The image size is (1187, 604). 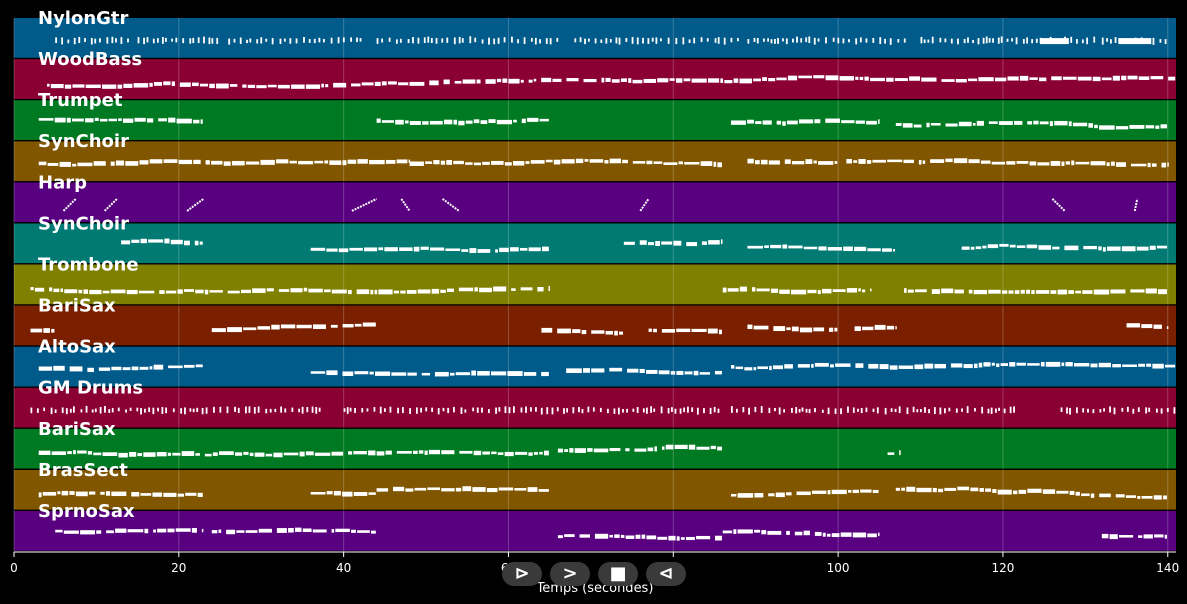 What do you see at coordinates (570, 574) in the screenshot?
I see `forward-button: >` at bounding box center [570, 574].